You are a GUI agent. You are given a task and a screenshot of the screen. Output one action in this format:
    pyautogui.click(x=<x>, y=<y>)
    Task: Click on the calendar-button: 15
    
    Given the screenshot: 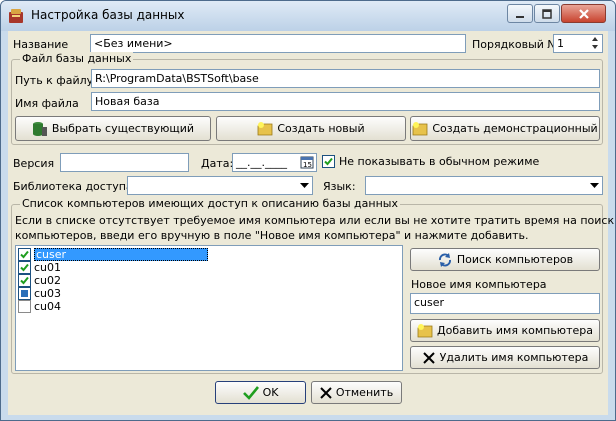 What is the action you would take?
    pyautogui.click(x=307, y=163)
    